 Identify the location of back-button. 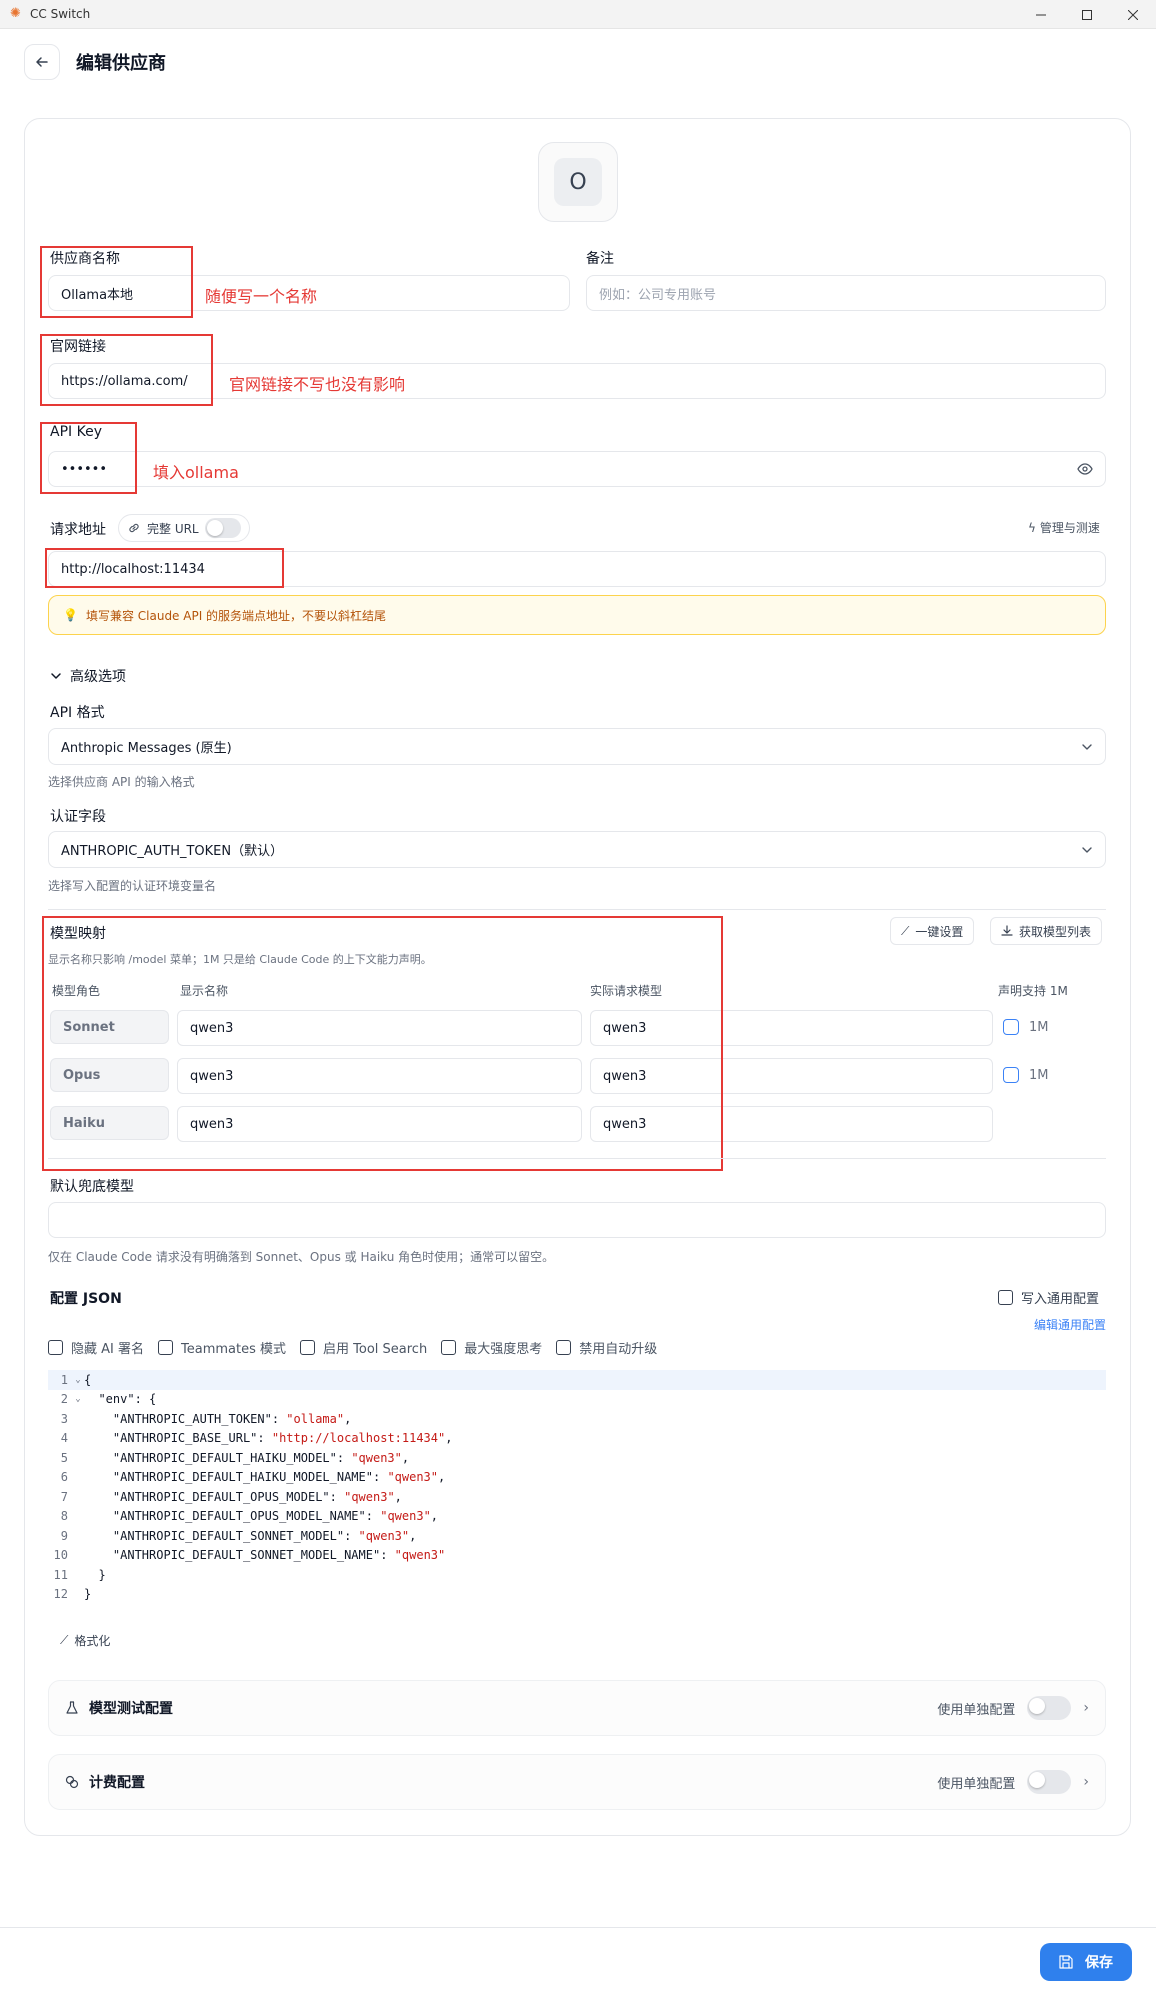
(42, 62).